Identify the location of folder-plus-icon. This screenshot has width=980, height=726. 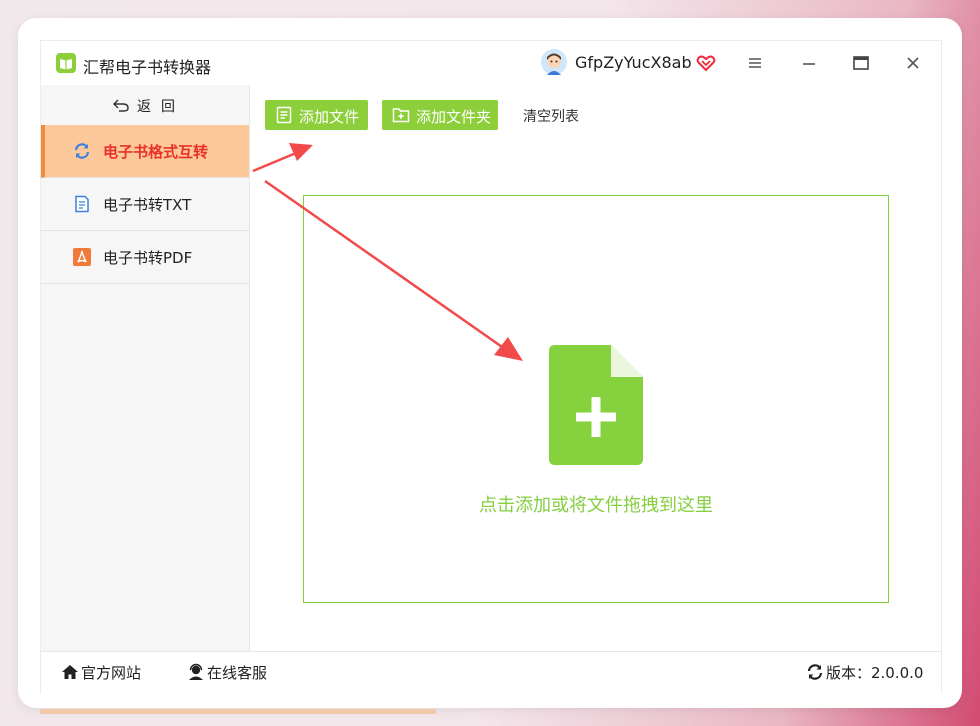
(401, 115).